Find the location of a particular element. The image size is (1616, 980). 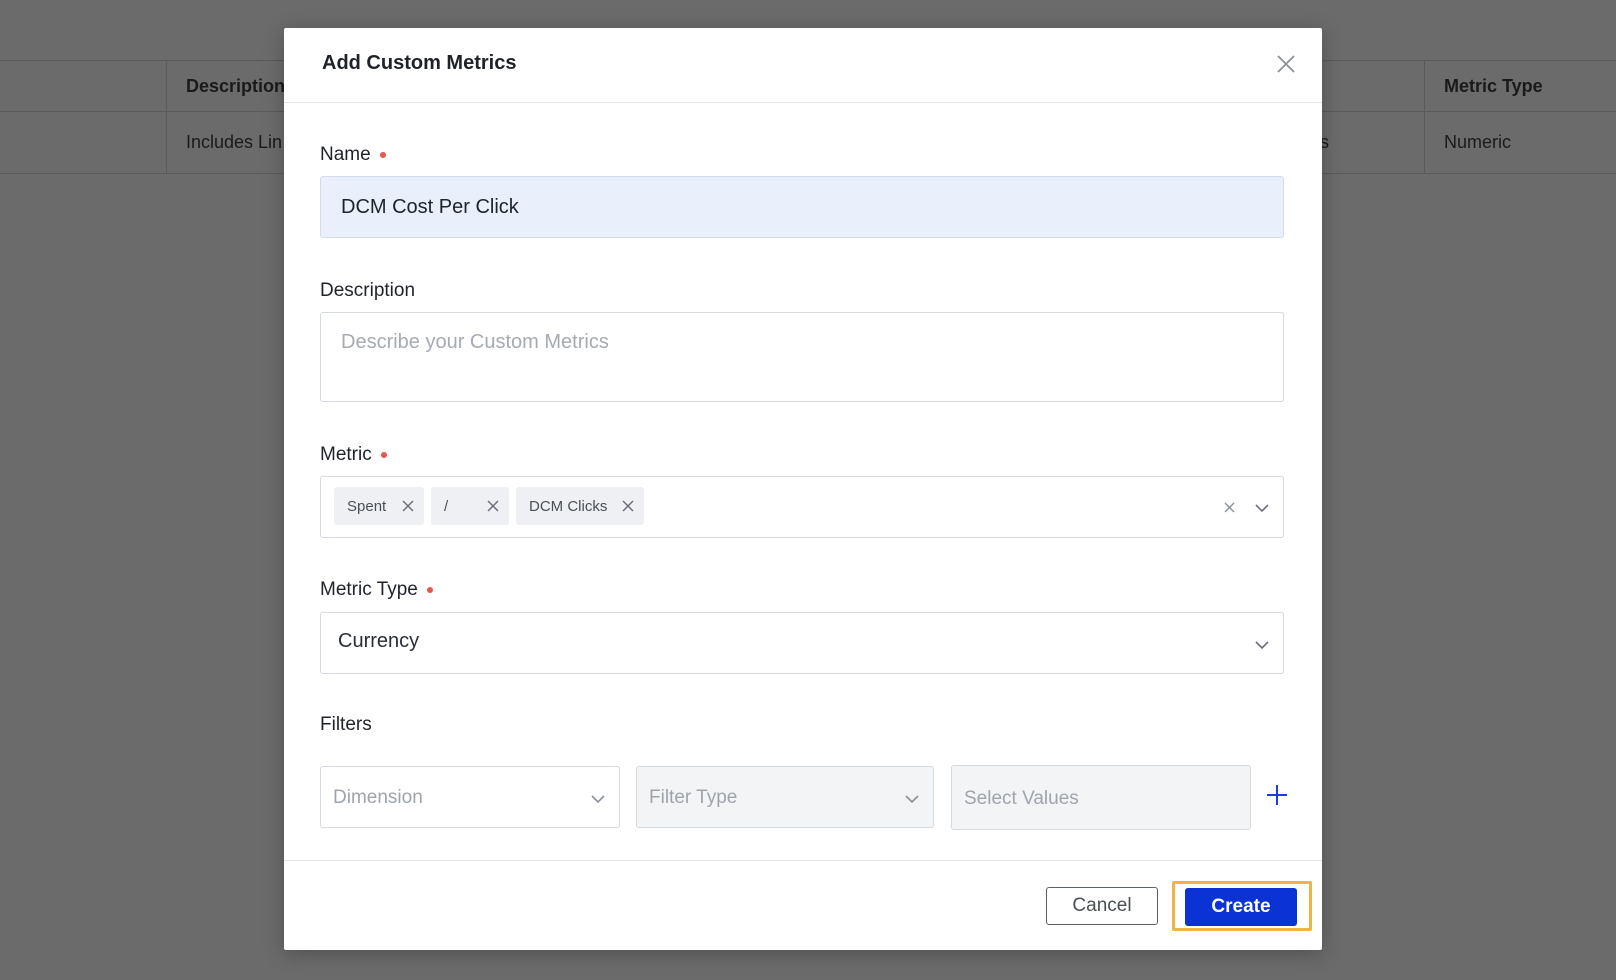

chip-label: / is located at coordinates (446, 506).